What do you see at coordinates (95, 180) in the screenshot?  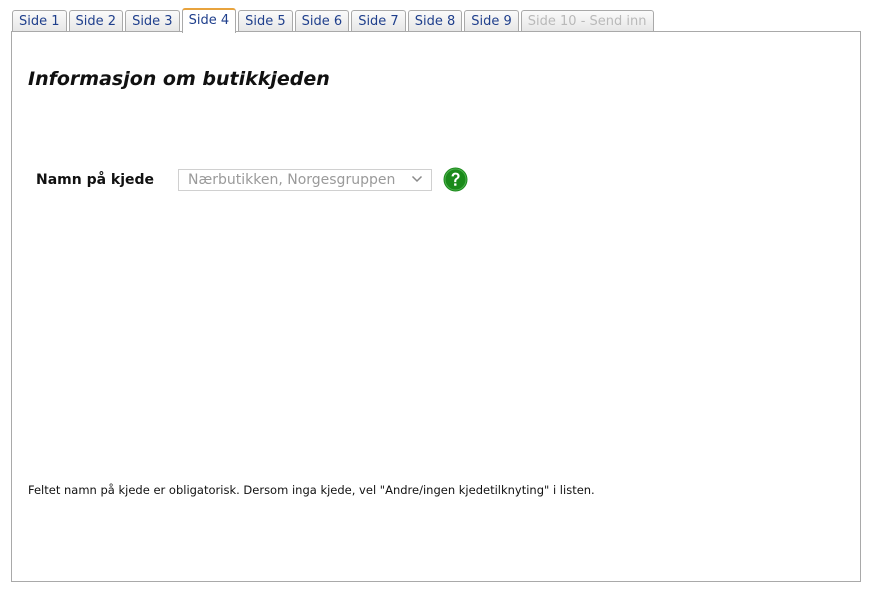 I see `chain-name-label: Namn på kjede` at bounding box center [95, 180].